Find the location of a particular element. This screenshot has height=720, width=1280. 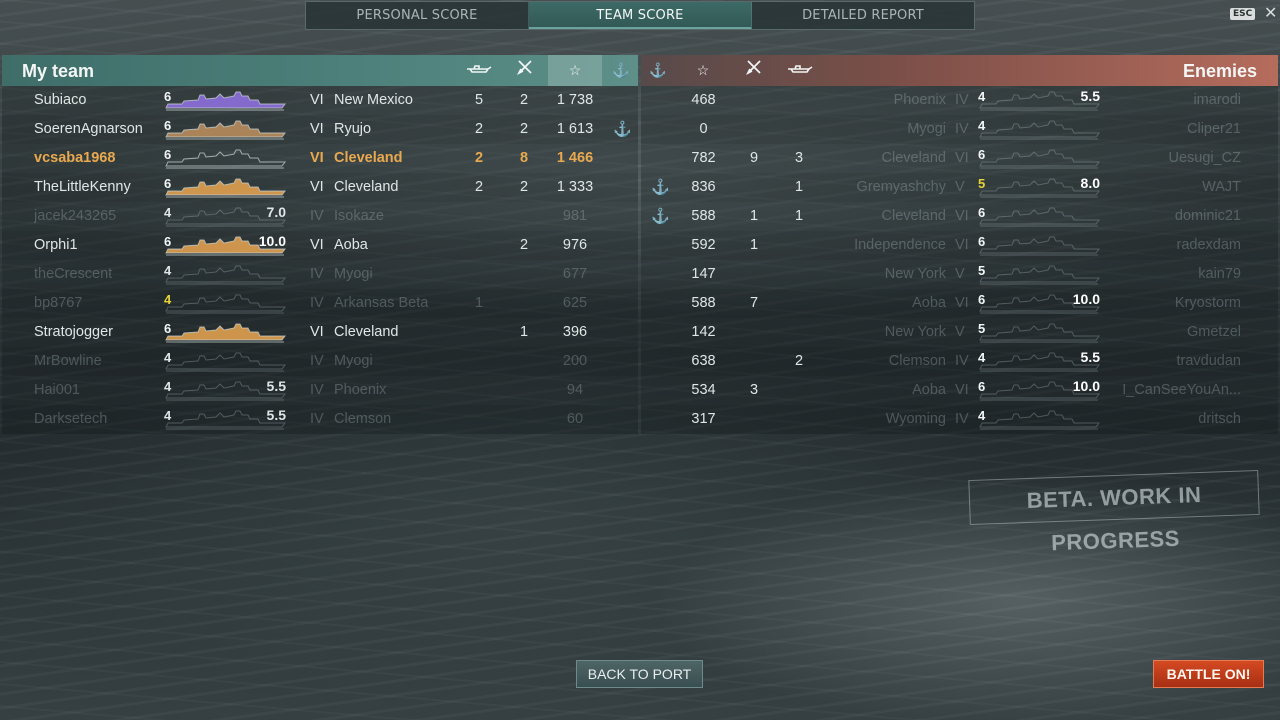

table-row: ⚓ 588 1 1 Cleveland VI 6 dominic21 is located at coordinates (959, 216).